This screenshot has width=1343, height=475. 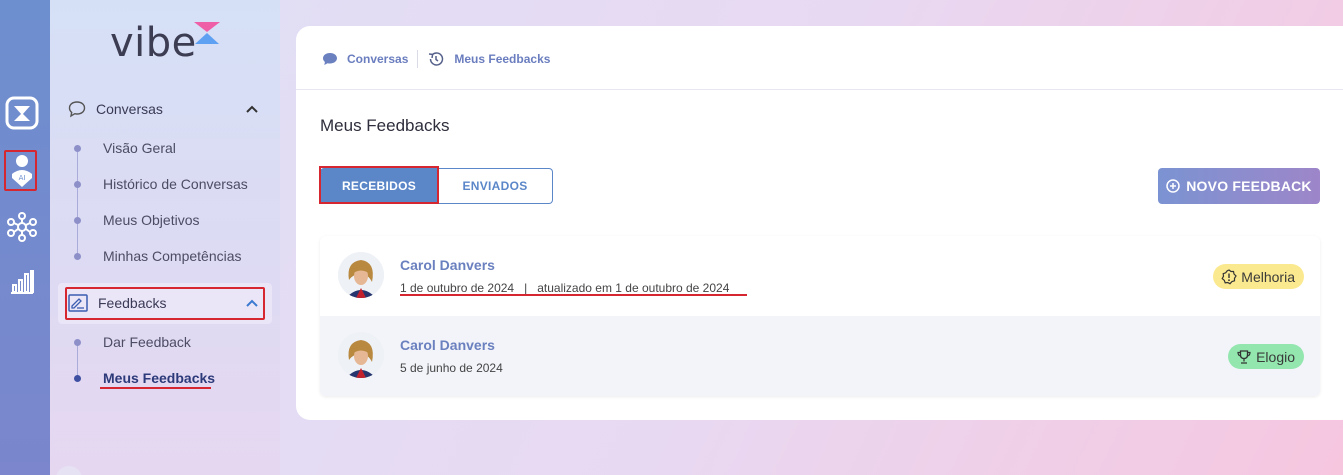 I want to click on active-item-underline, so click(x=155, y=388).